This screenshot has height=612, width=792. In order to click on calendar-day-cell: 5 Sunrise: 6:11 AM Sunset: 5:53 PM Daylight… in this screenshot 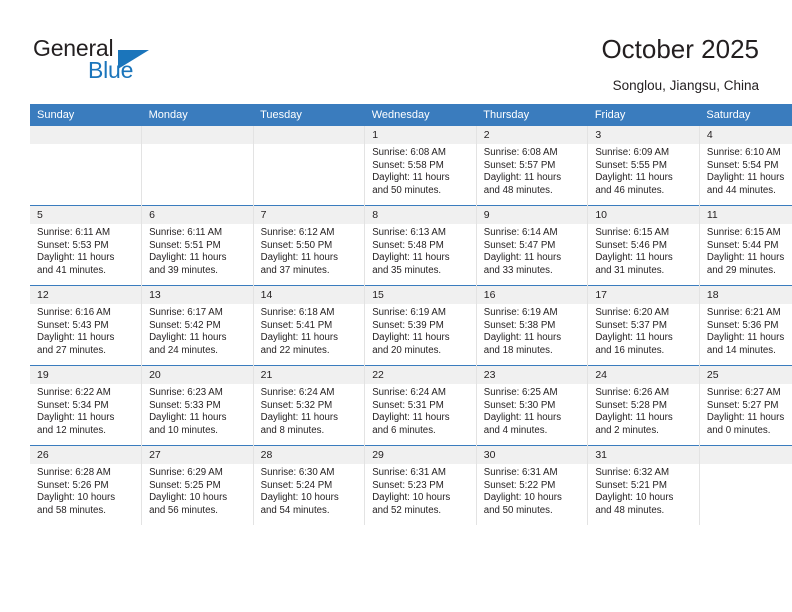, I will do `click(86, 245)`.